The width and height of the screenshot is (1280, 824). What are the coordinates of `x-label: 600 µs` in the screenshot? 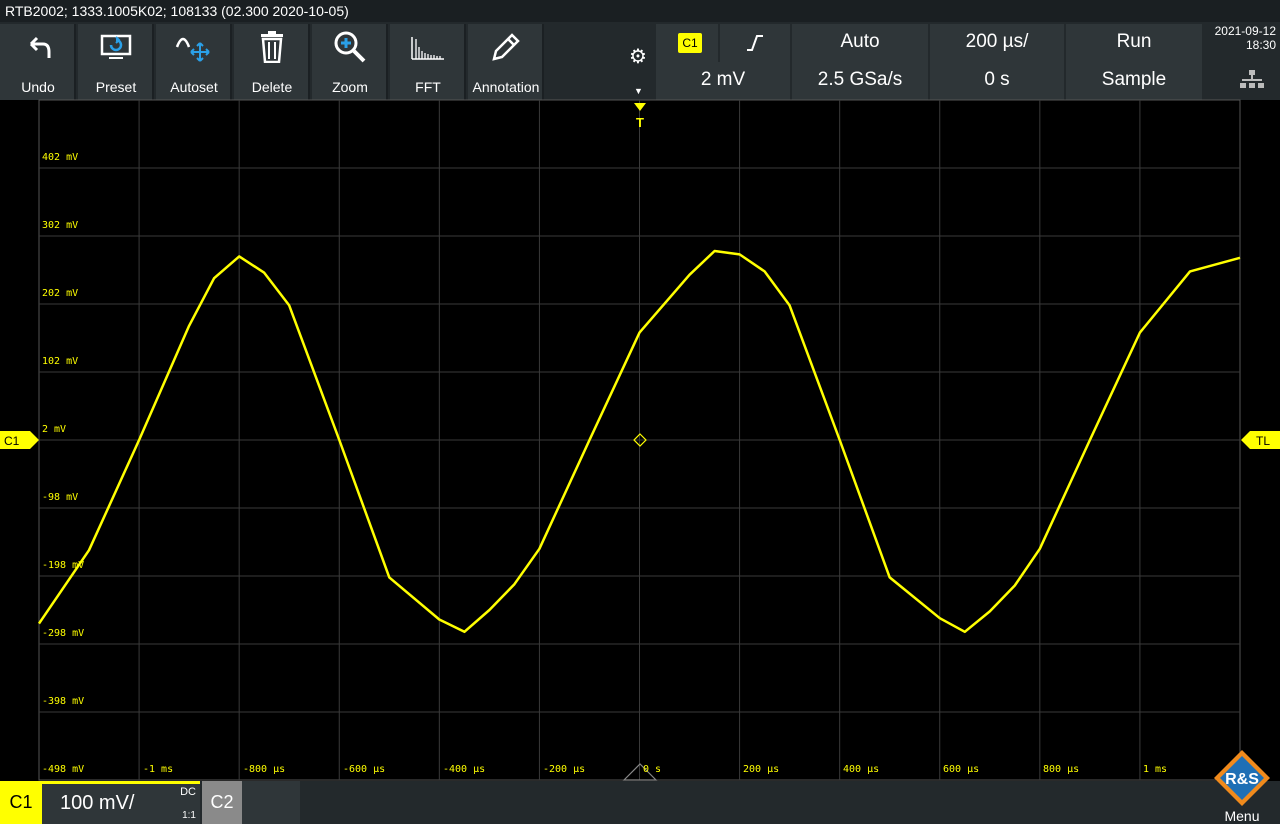 It's located at (961, 769).